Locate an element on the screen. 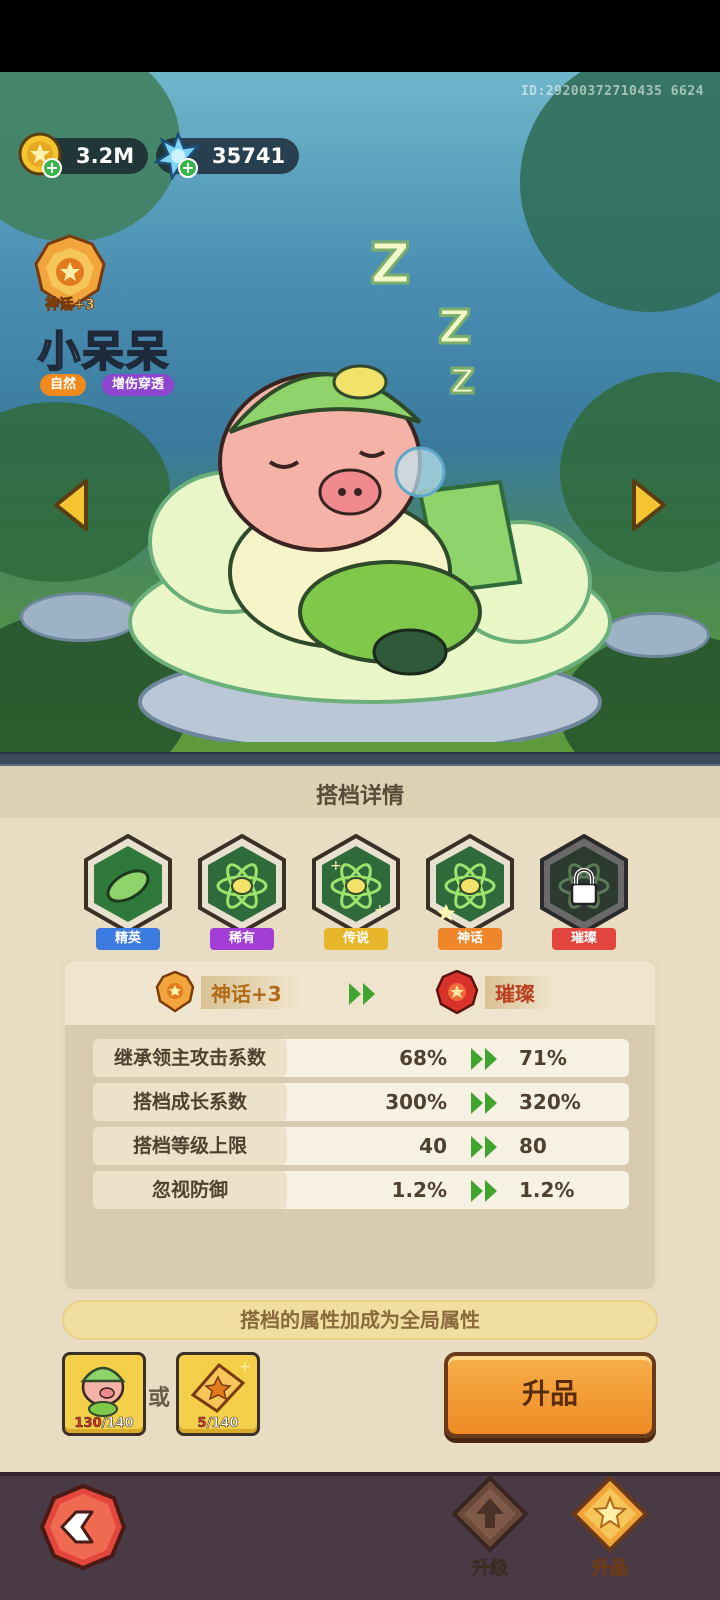  stat-row: 继承领主攻击系数 68% 71% is located at coordinates (361, 1058).